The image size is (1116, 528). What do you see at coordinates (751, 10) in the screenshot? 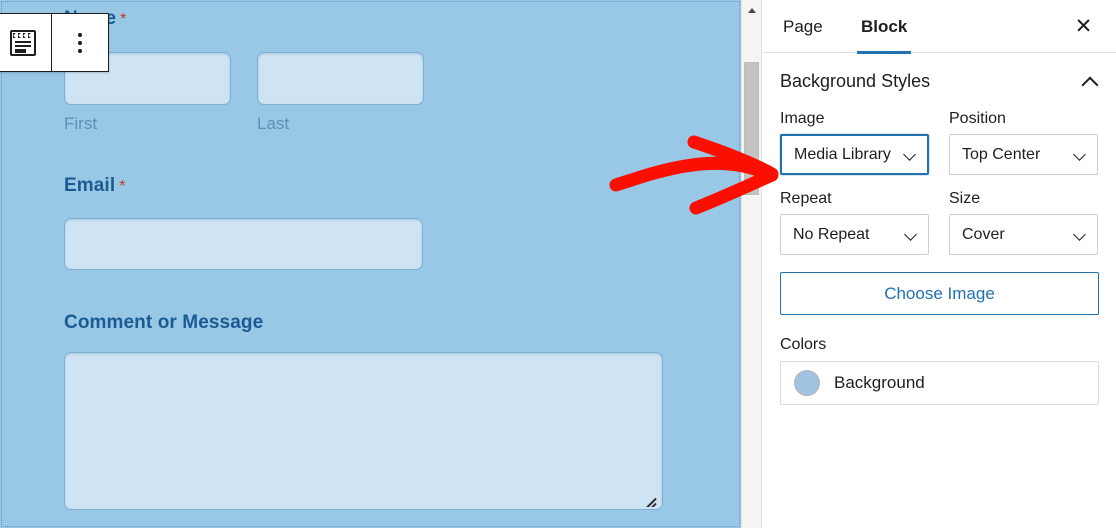
I see `scroll-up-arrow-icon` at bounding box center [751, 10].